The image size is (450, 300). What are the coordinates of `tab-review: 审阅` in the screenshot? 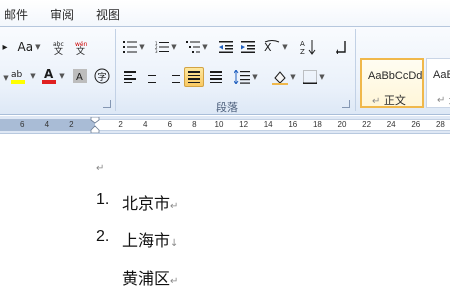 It's located at (62, 14).